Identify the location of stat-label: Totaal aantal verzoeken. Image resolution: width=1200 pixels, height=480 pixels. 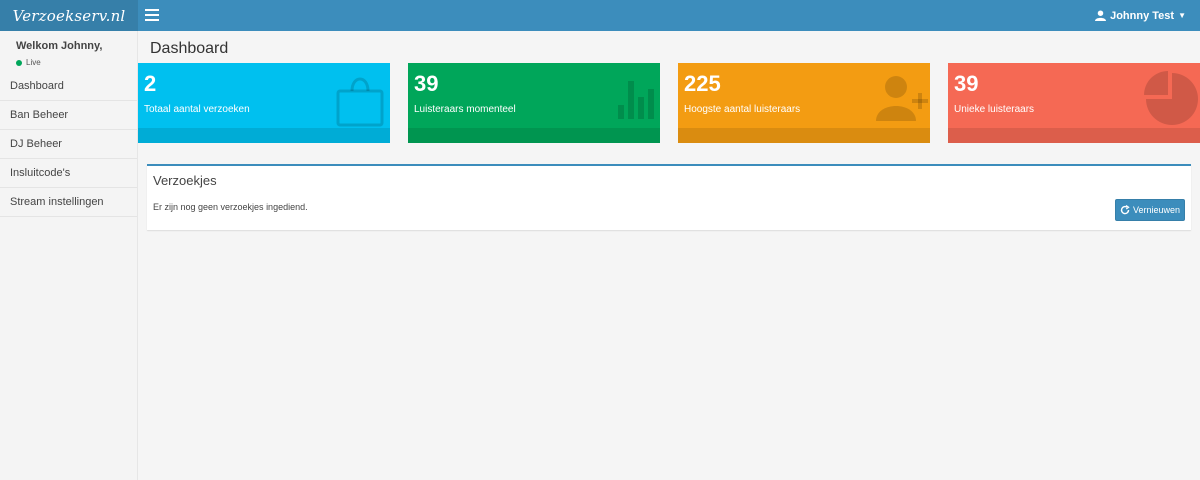
(197, 109).